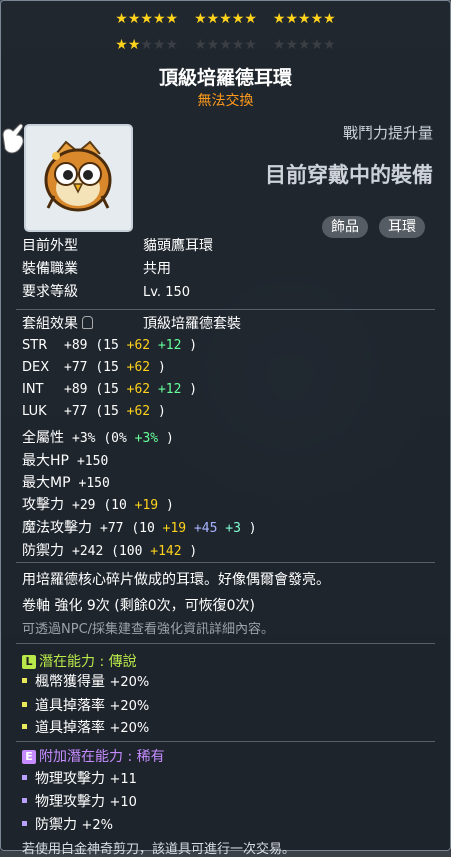 This screenshot has width=451, height=857. What do you see at coordinates (72, 728) in the screenshot?
I see `potential-name: 道具掉落率` at bounding box center [72, 728].